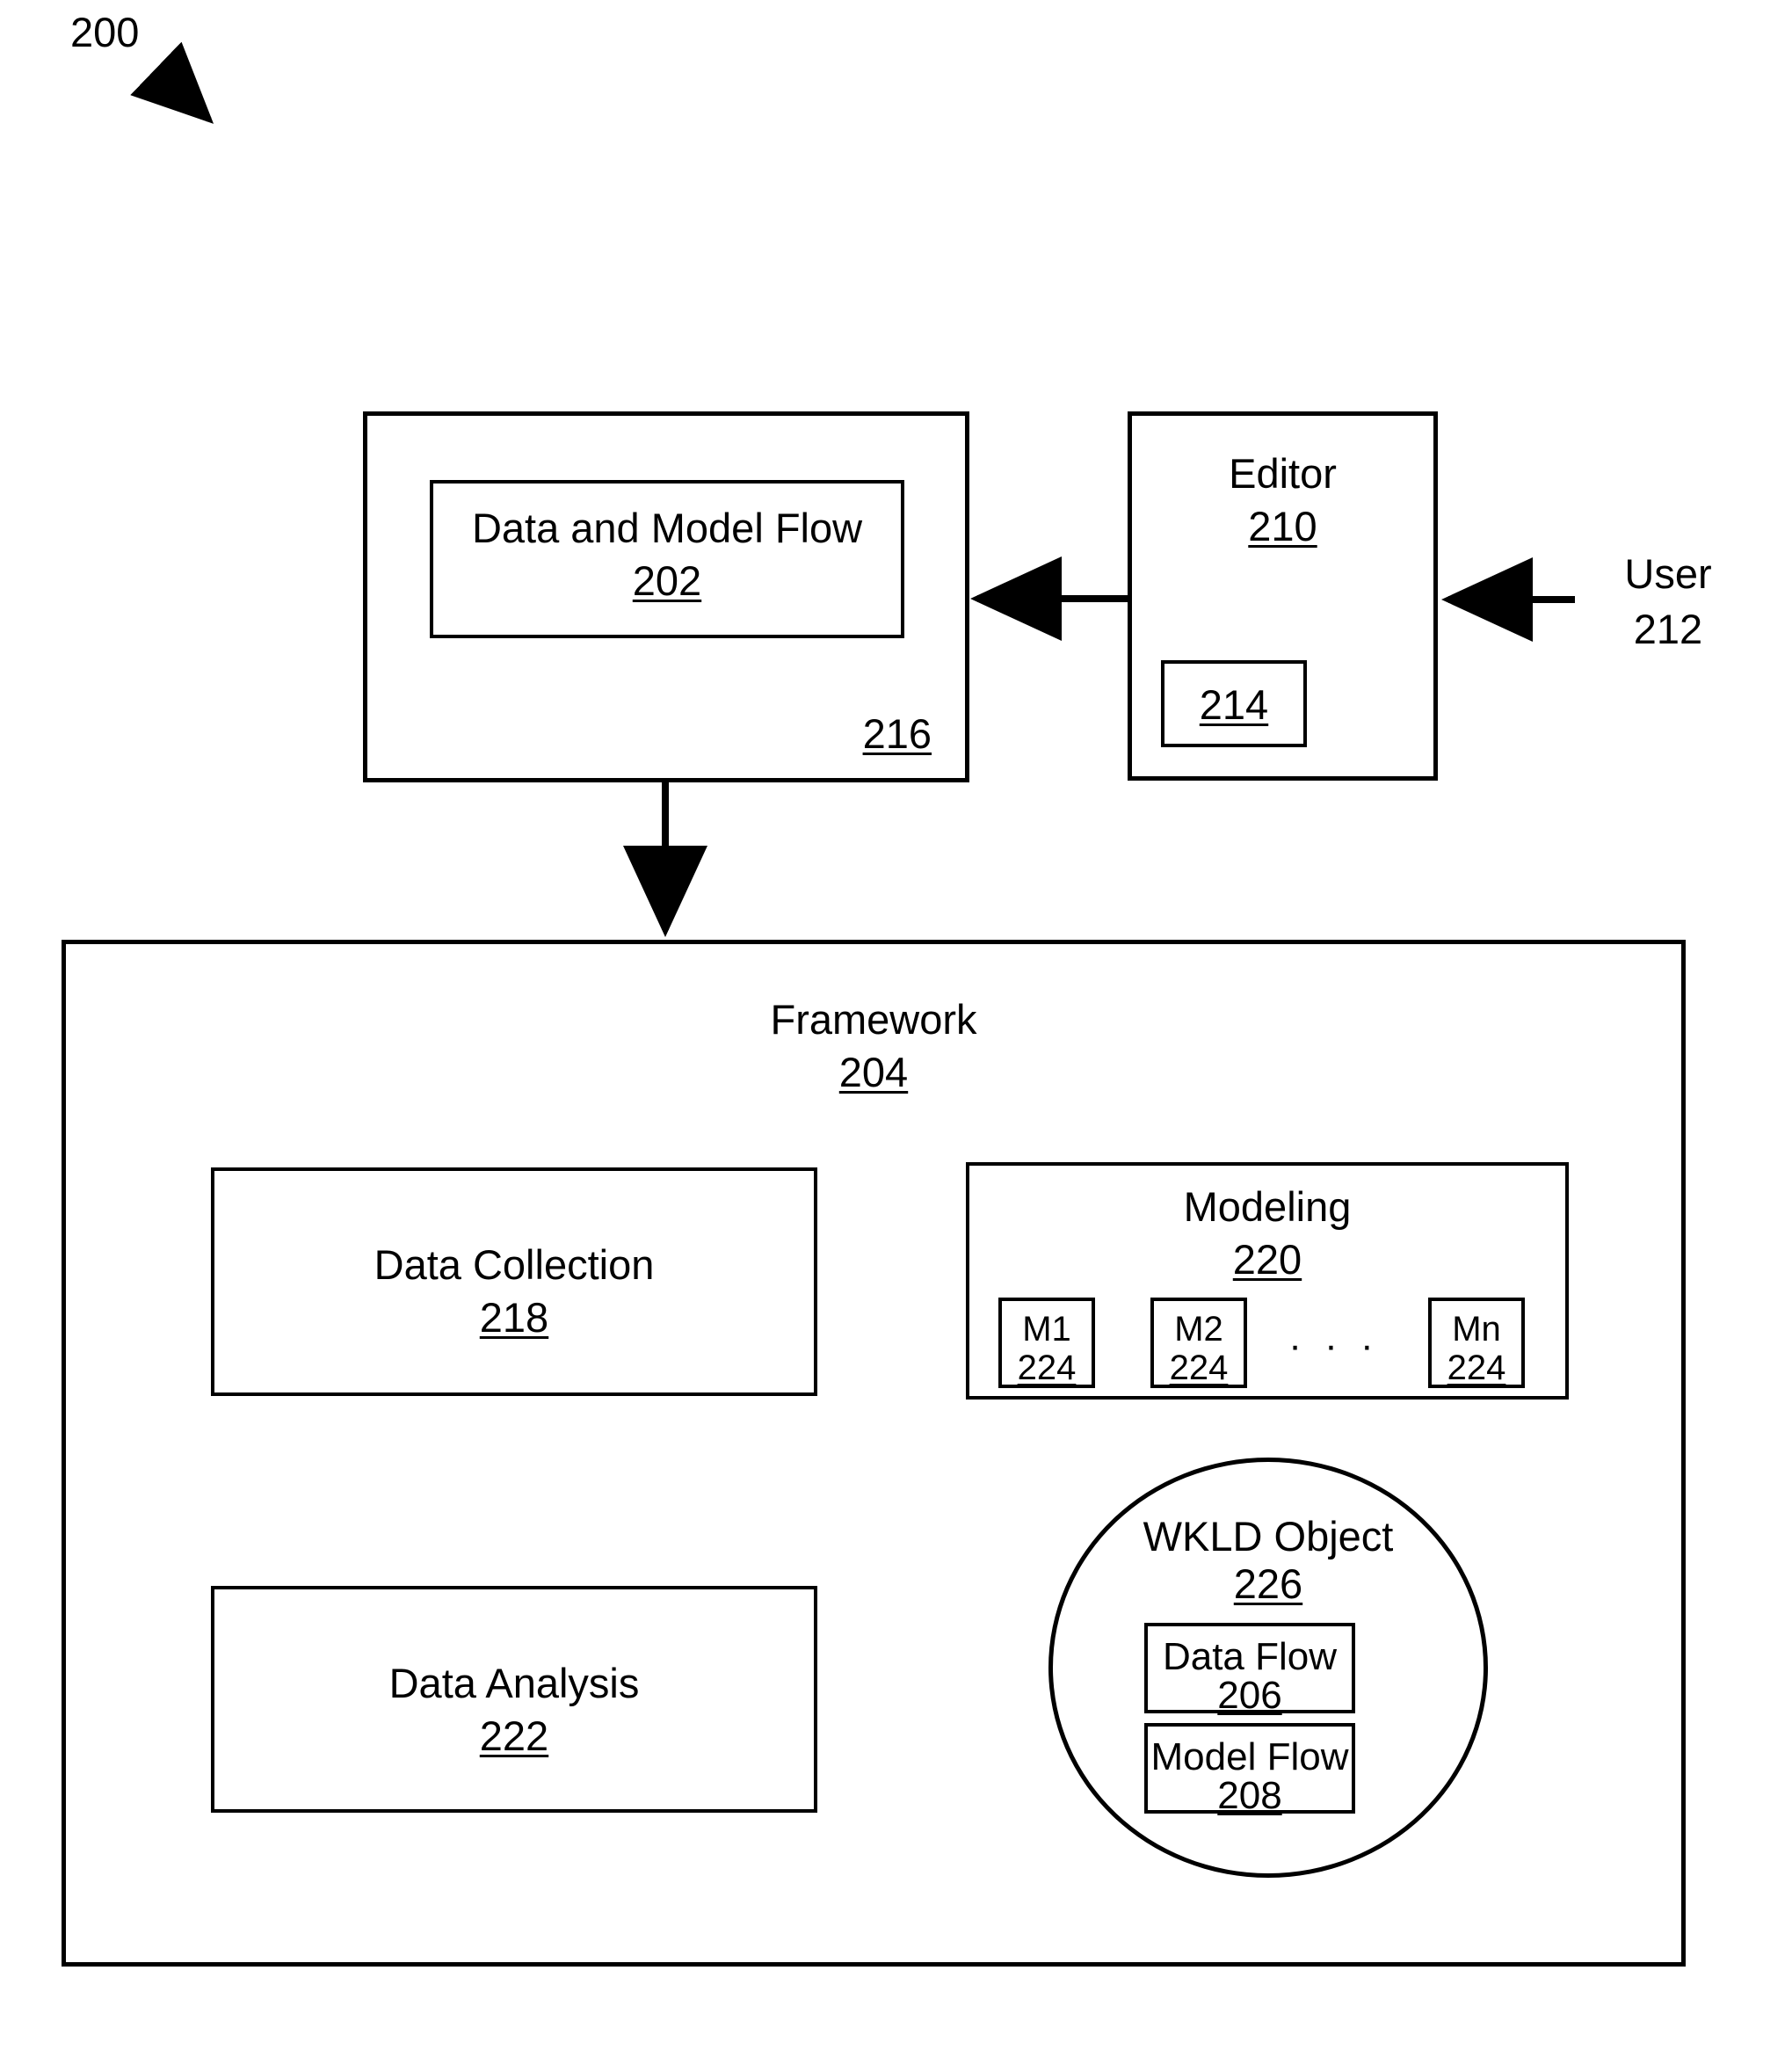 The height and width of the screenshot is (2065, 1792). What do you see at coordinates (1249, 1670) in the screenshot?
I see `data-flow-box: Data Flow 206` at bounding box center [1249, 1670].